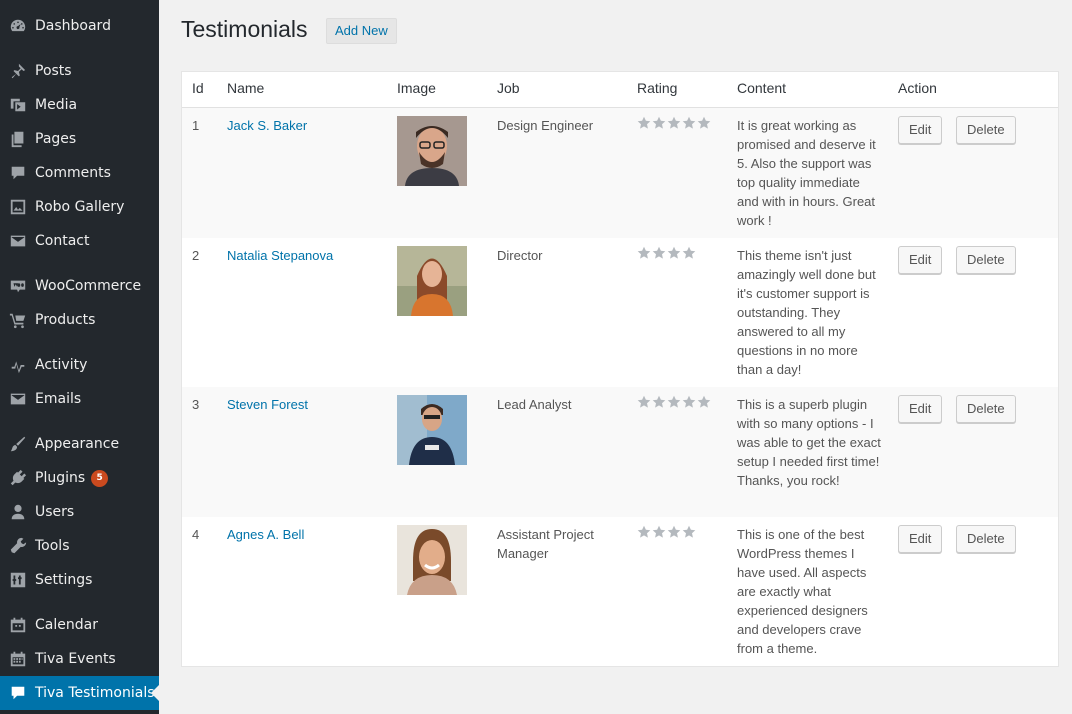 The image size is (1072, 714). I want to click on sidebar-item-dashboard: Dashboard, so click(79, 26).